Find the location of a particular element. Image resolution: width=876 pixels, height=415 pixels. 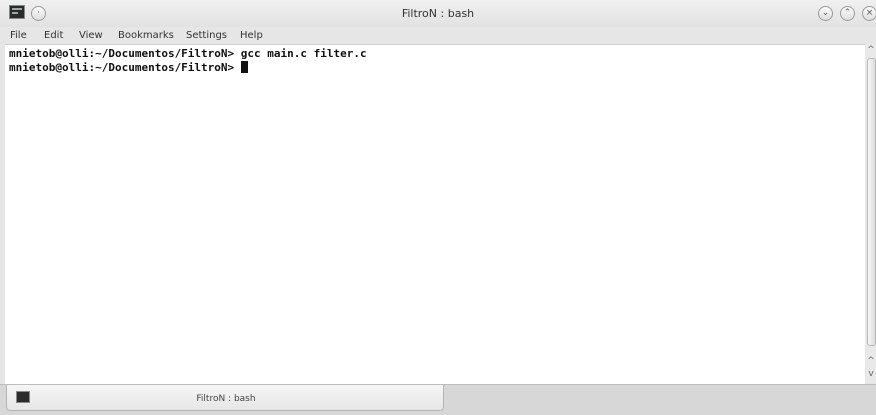

title-bar: · FiltroN : bash ⌄ ⌃ × is located at coordinates (438, 13).